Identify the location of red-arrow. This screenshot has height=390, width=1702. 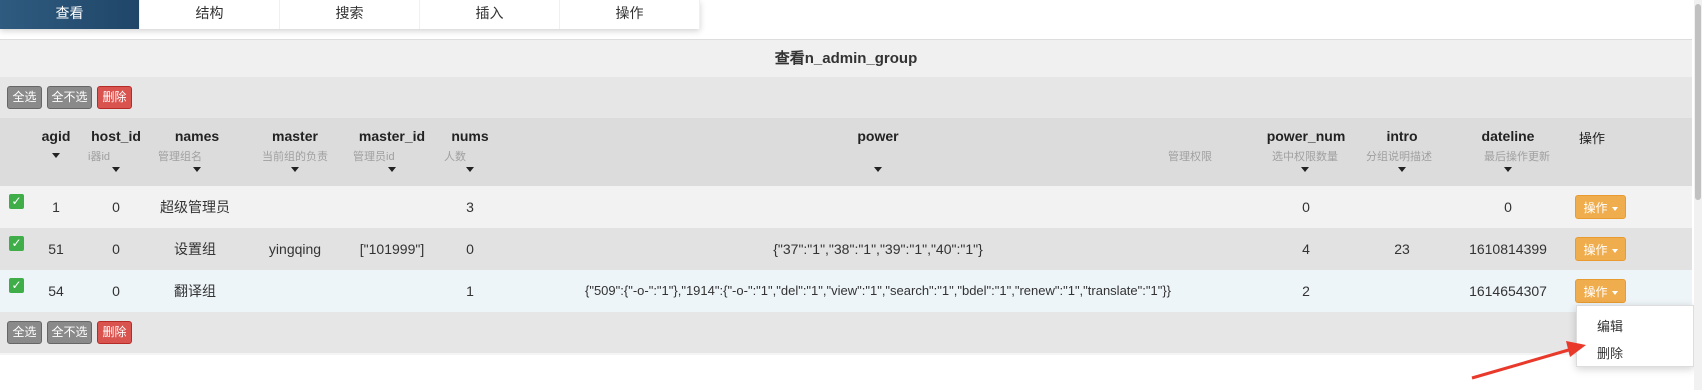
(1528, 360).